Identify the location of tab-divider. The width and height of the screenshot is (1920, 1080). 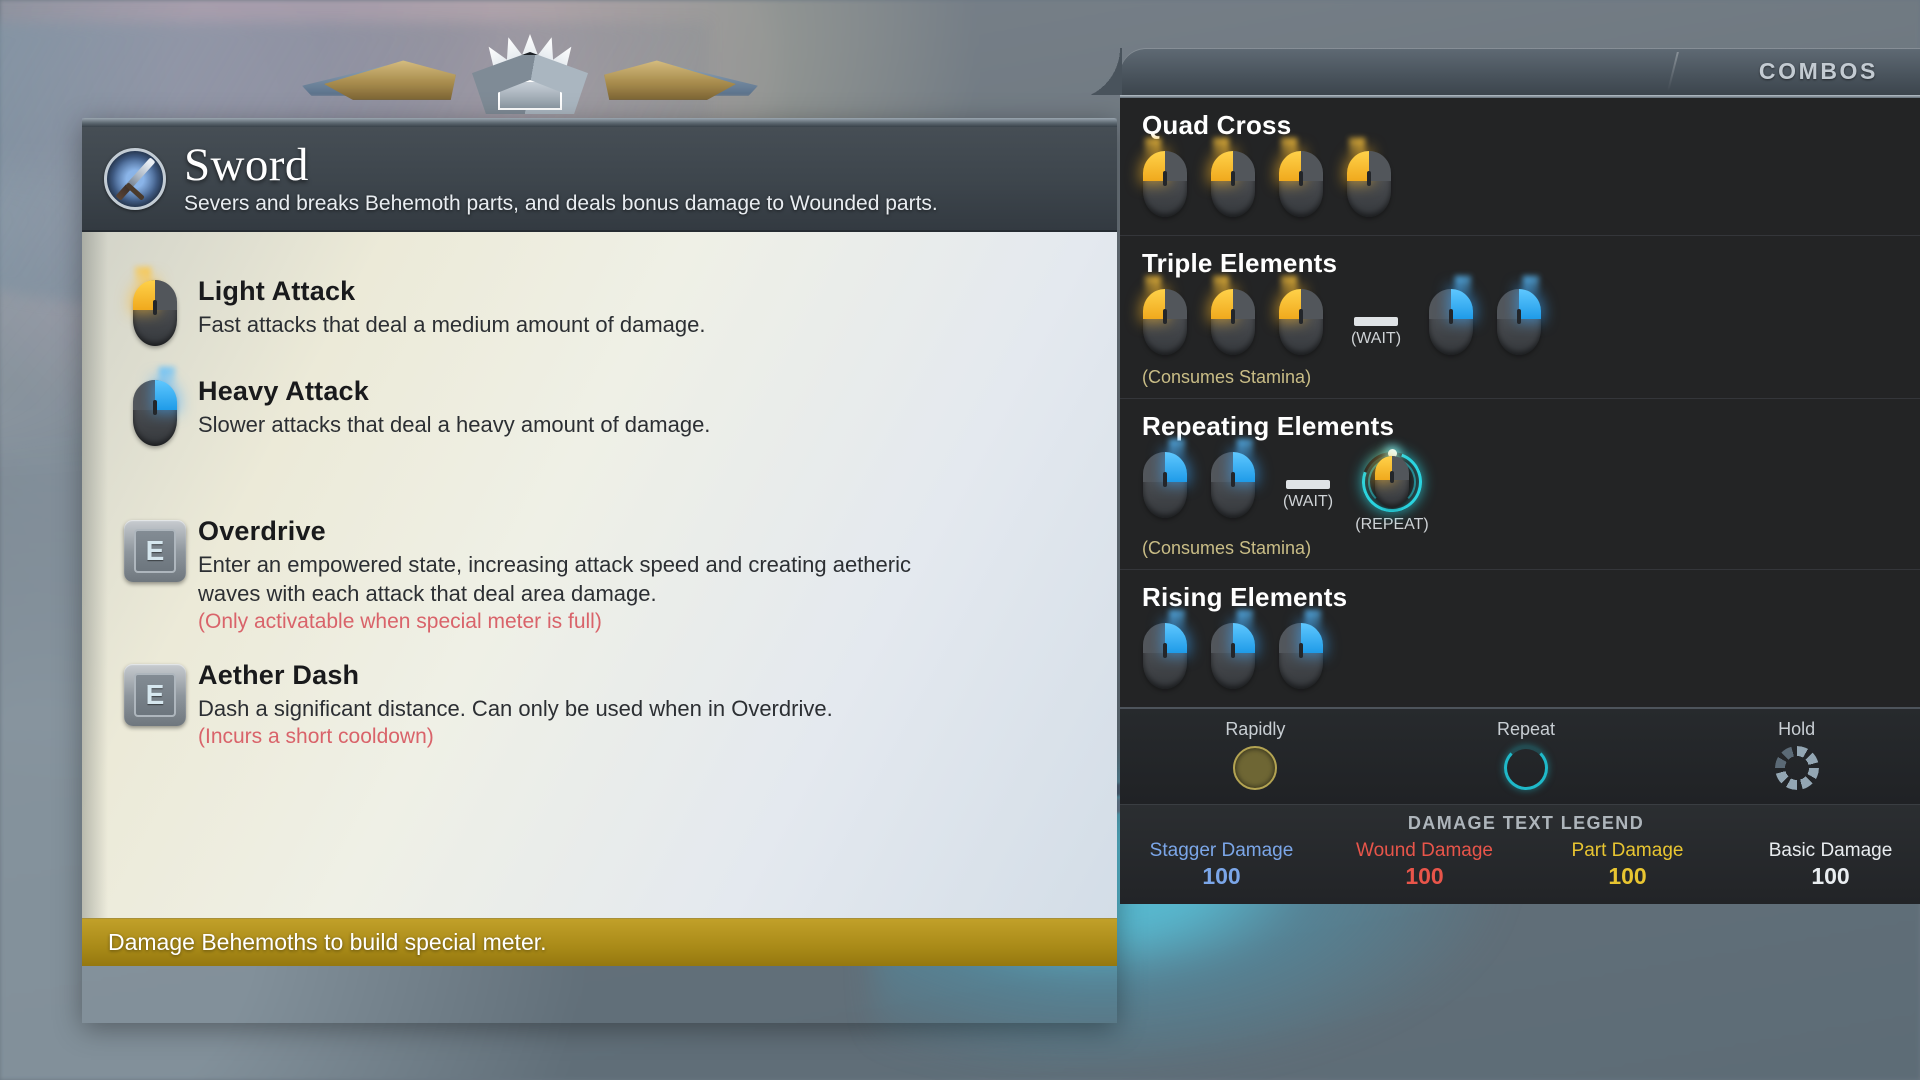
(1673, 71).